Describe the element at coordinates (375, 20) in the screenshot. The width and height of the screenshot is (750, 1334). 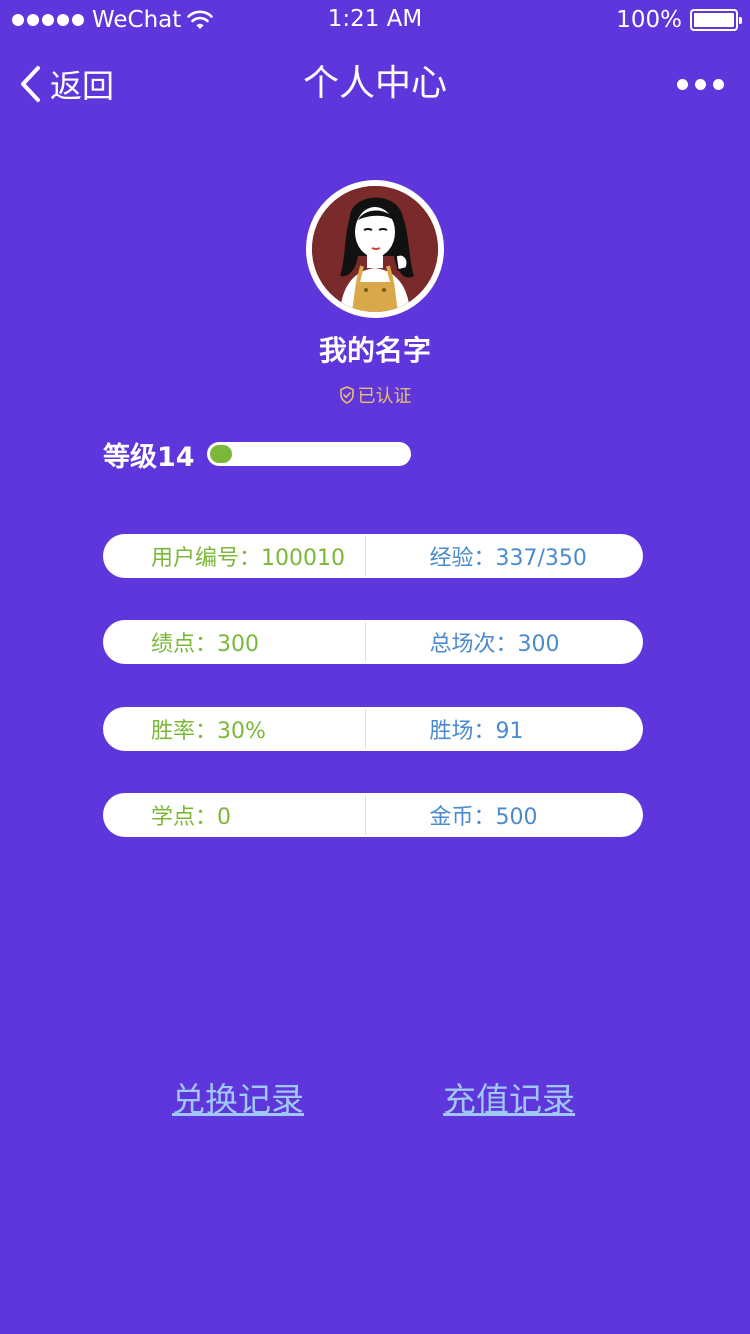
I see `status-bar: WeChat 1:21 AM 100%` at that location.